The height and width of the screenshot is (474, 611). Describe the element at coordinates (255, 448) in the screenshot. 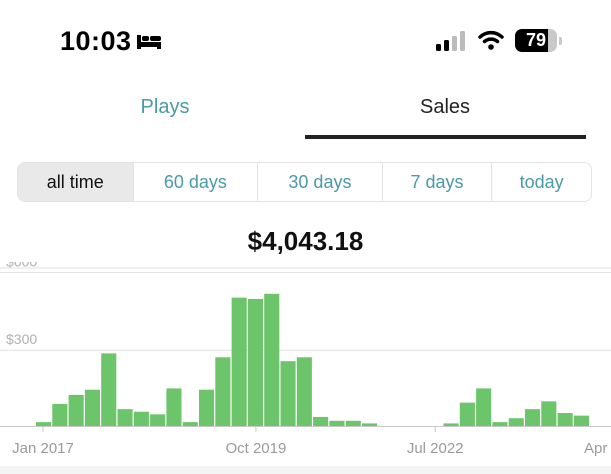

I see `x-tick-label: Oct 2019` at that location.